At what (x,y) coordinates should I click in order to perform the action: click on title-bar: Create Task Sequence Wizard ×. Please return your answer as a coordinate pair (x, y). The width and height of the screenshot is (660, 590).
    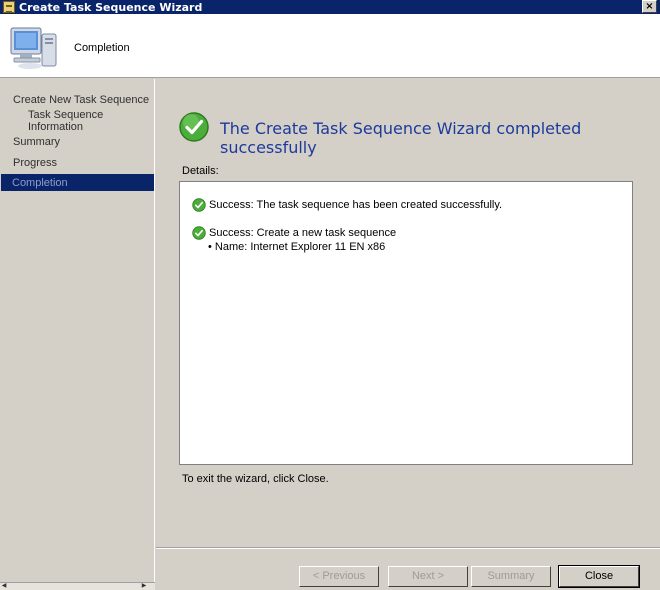
    Looking at the image, I should click on (330, 7).